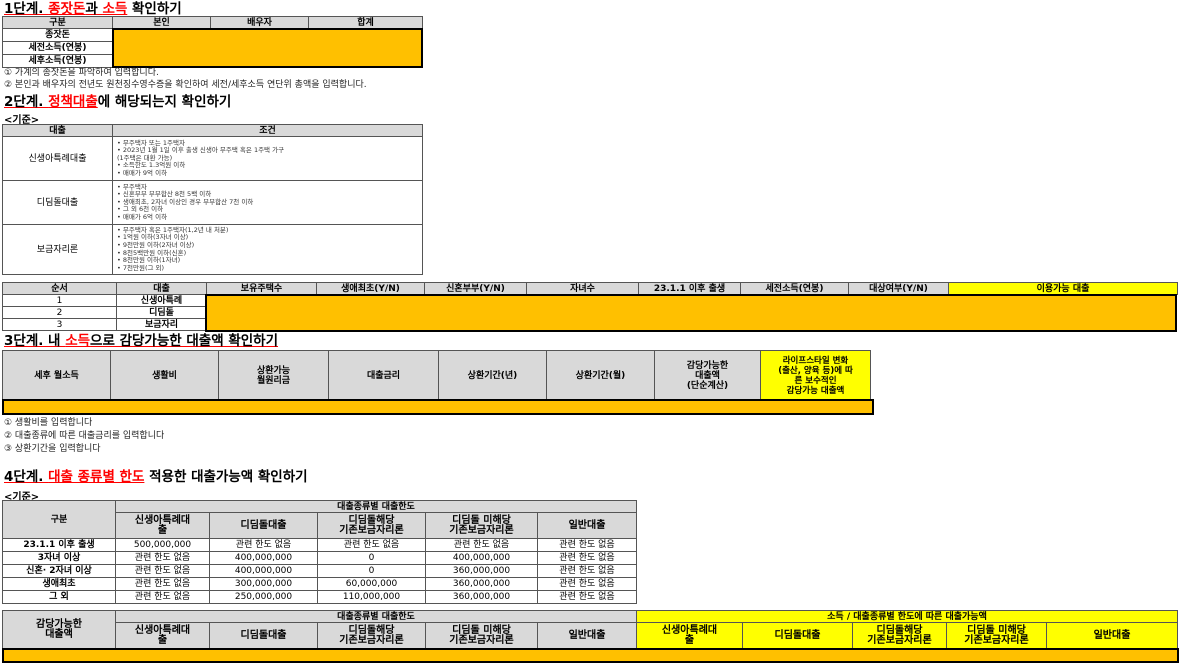 This screenshot has height=664, width=1182. I want to click on step1-note-1: ① 가계의 종잣돈을 파악하여 입력합니다., so click(81, 73).